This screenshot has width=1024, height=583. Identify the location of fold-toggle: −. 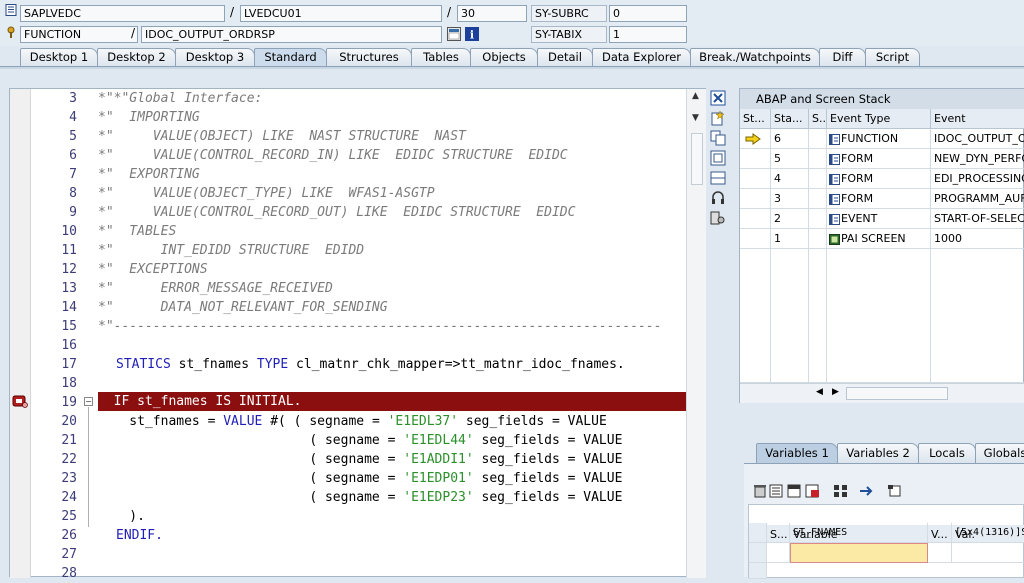
(88, 401).